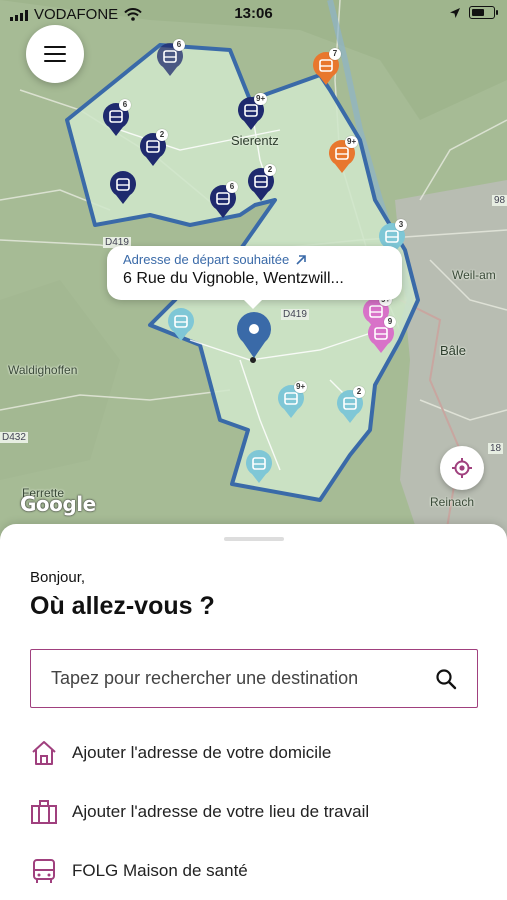 The image size is (507, 900). I want to click on crosshair-icon, so click(462, 468).